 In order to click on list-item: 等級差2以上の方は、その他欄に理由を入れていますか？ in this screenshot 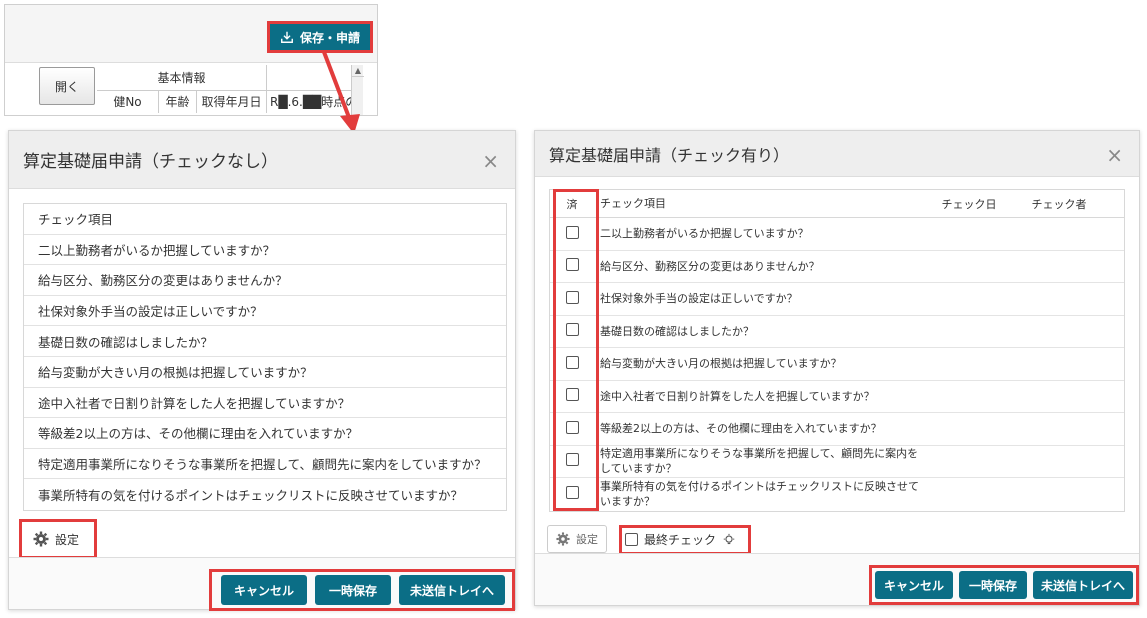, I will do `click(265, 433)`.